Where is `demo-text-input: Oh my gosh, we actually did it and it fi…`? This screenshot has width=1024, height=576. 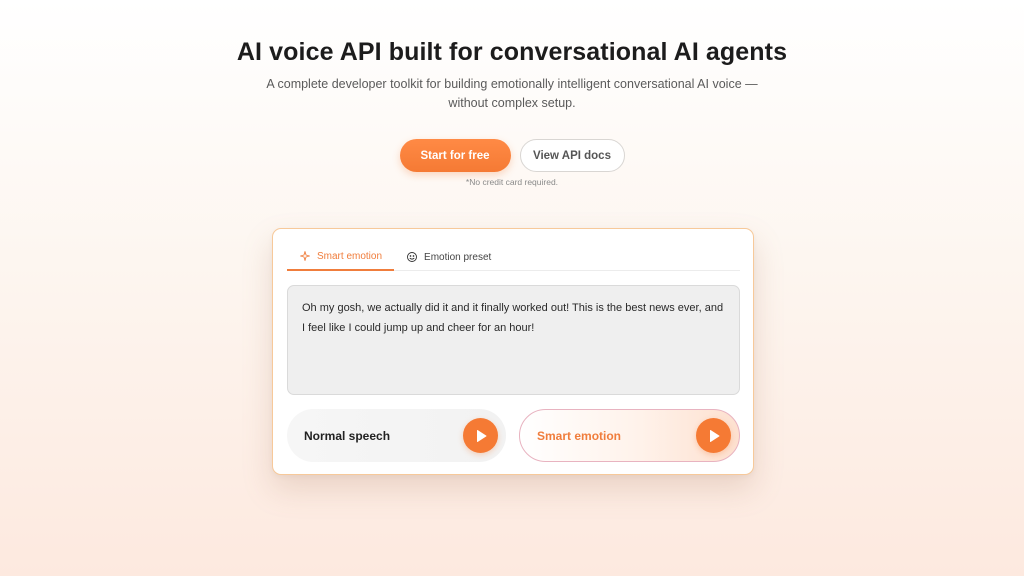
demo-text-input: Oh my gosh, we actually did it and it fi… is located at coordinates (513, 340).